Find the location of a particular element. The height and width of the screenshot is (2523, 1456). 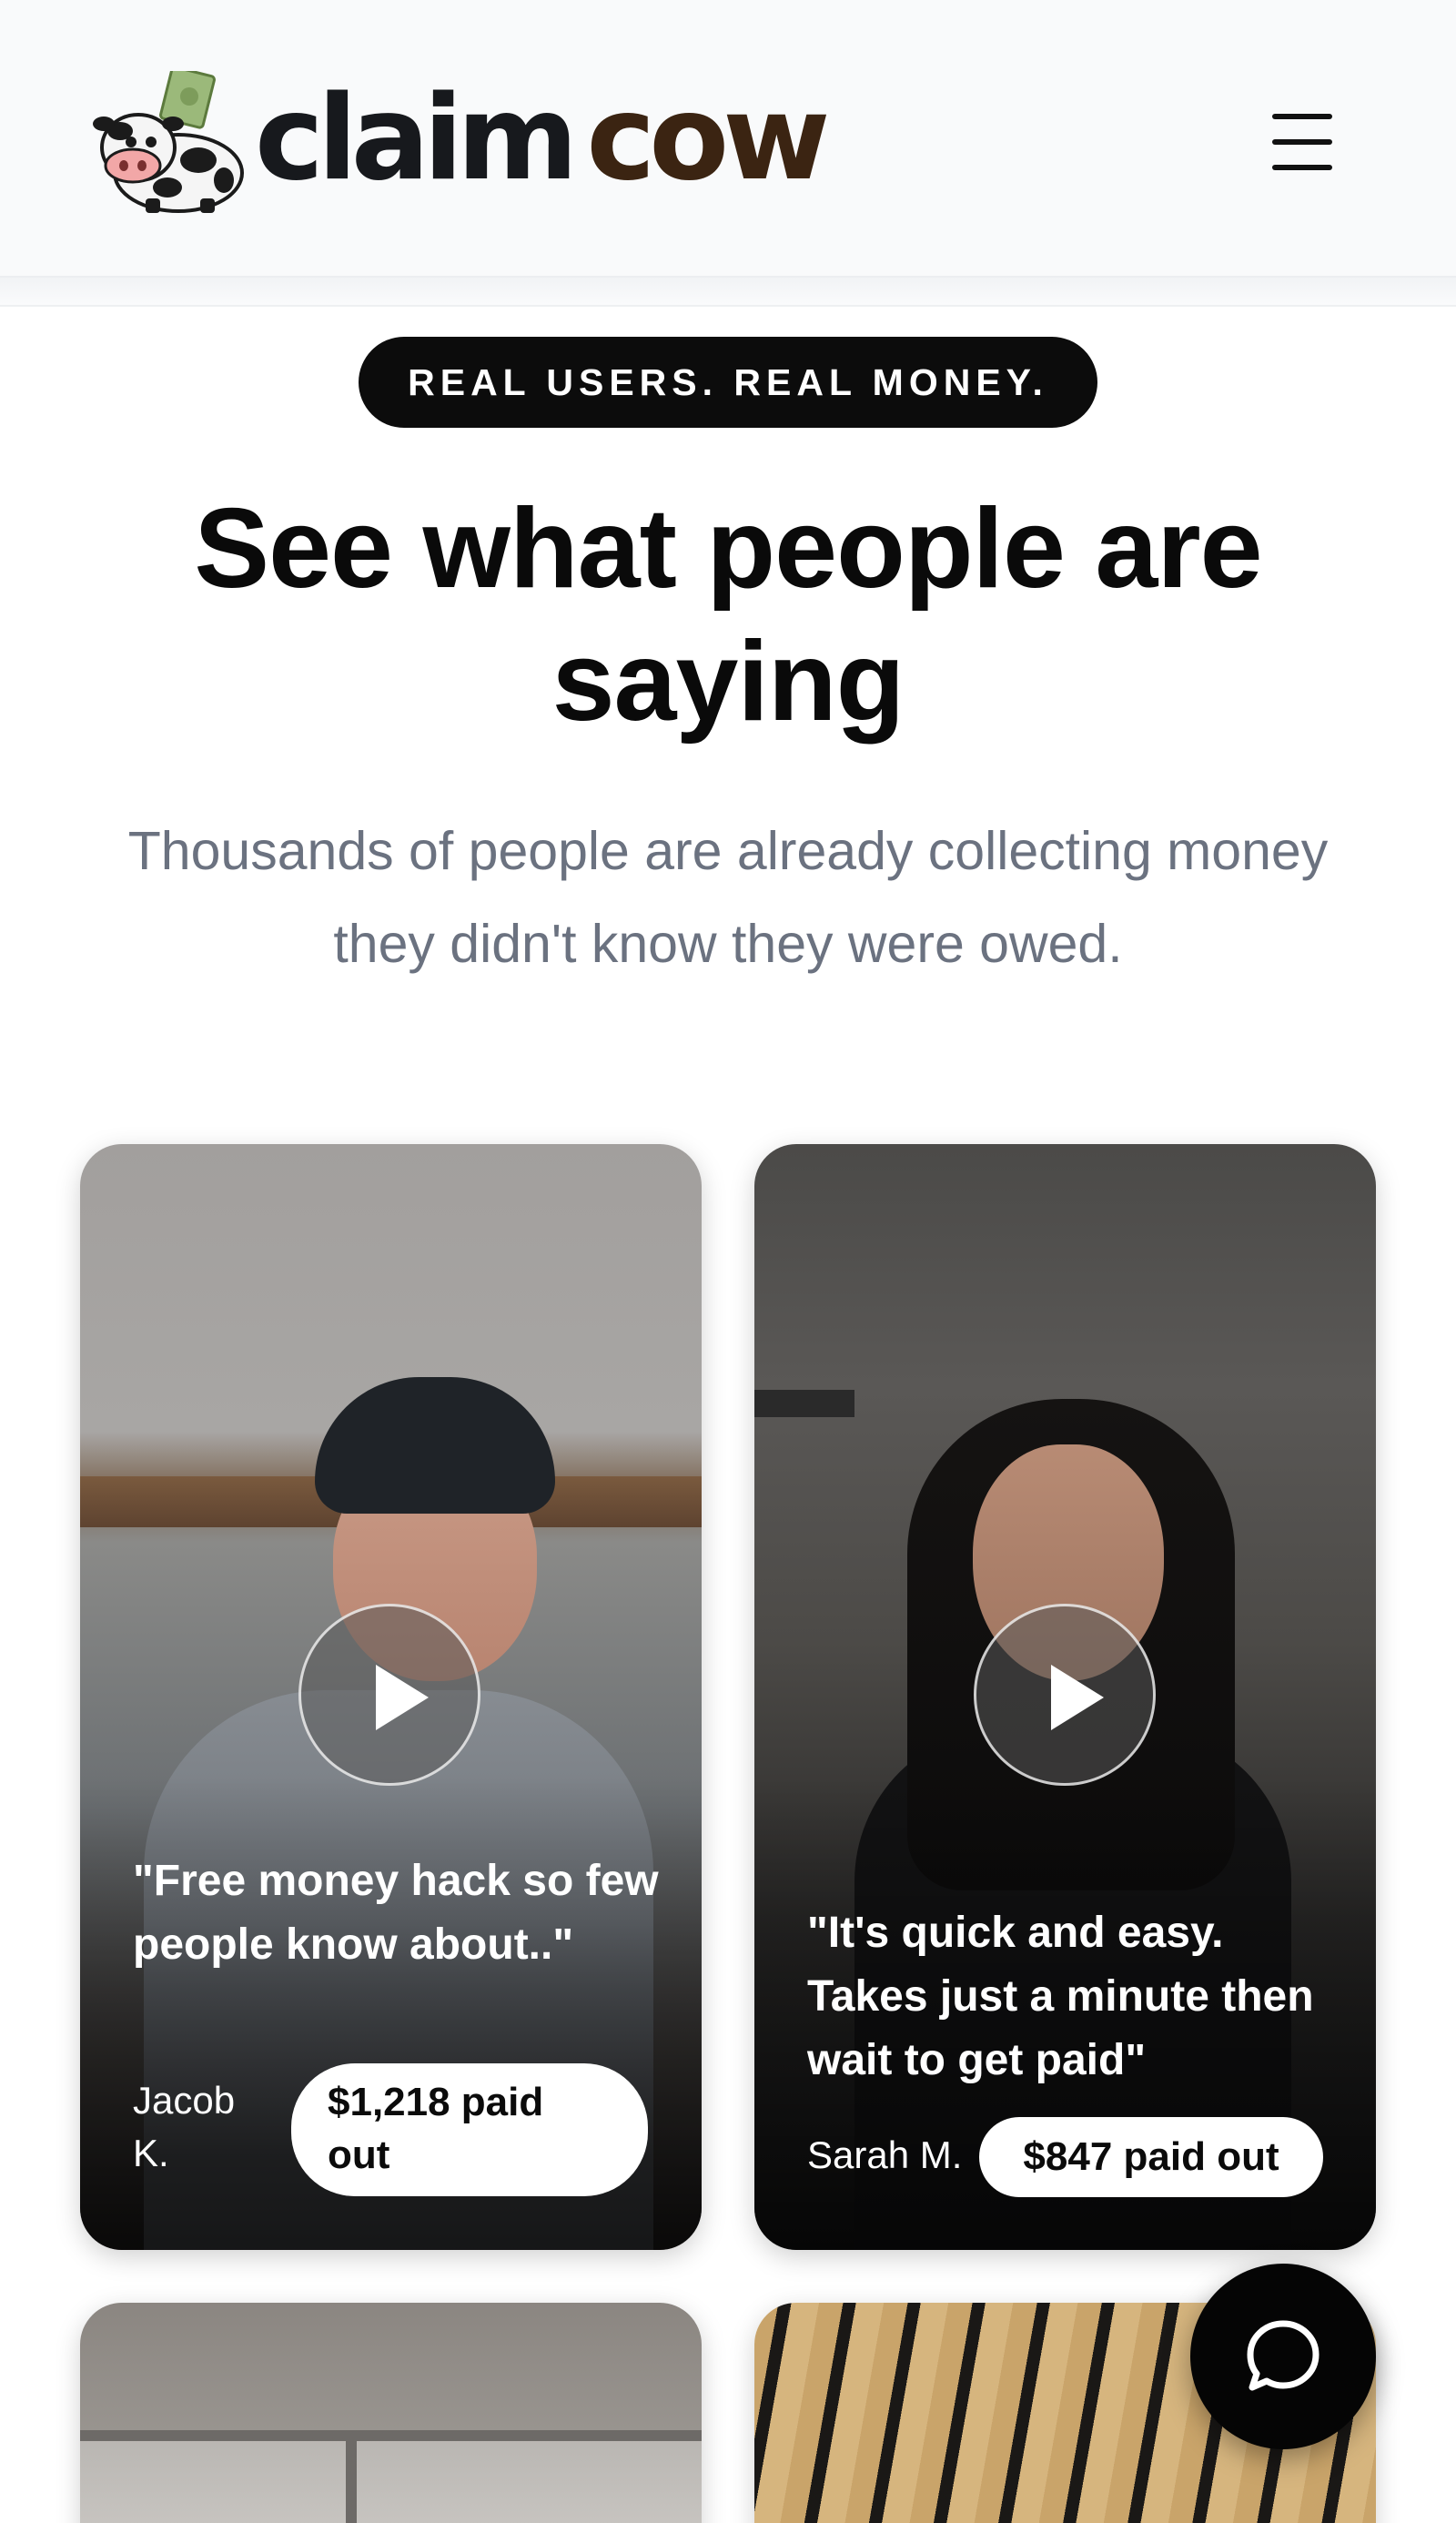

logo-wordmark: claim cow is located at coordinates (542, 139).